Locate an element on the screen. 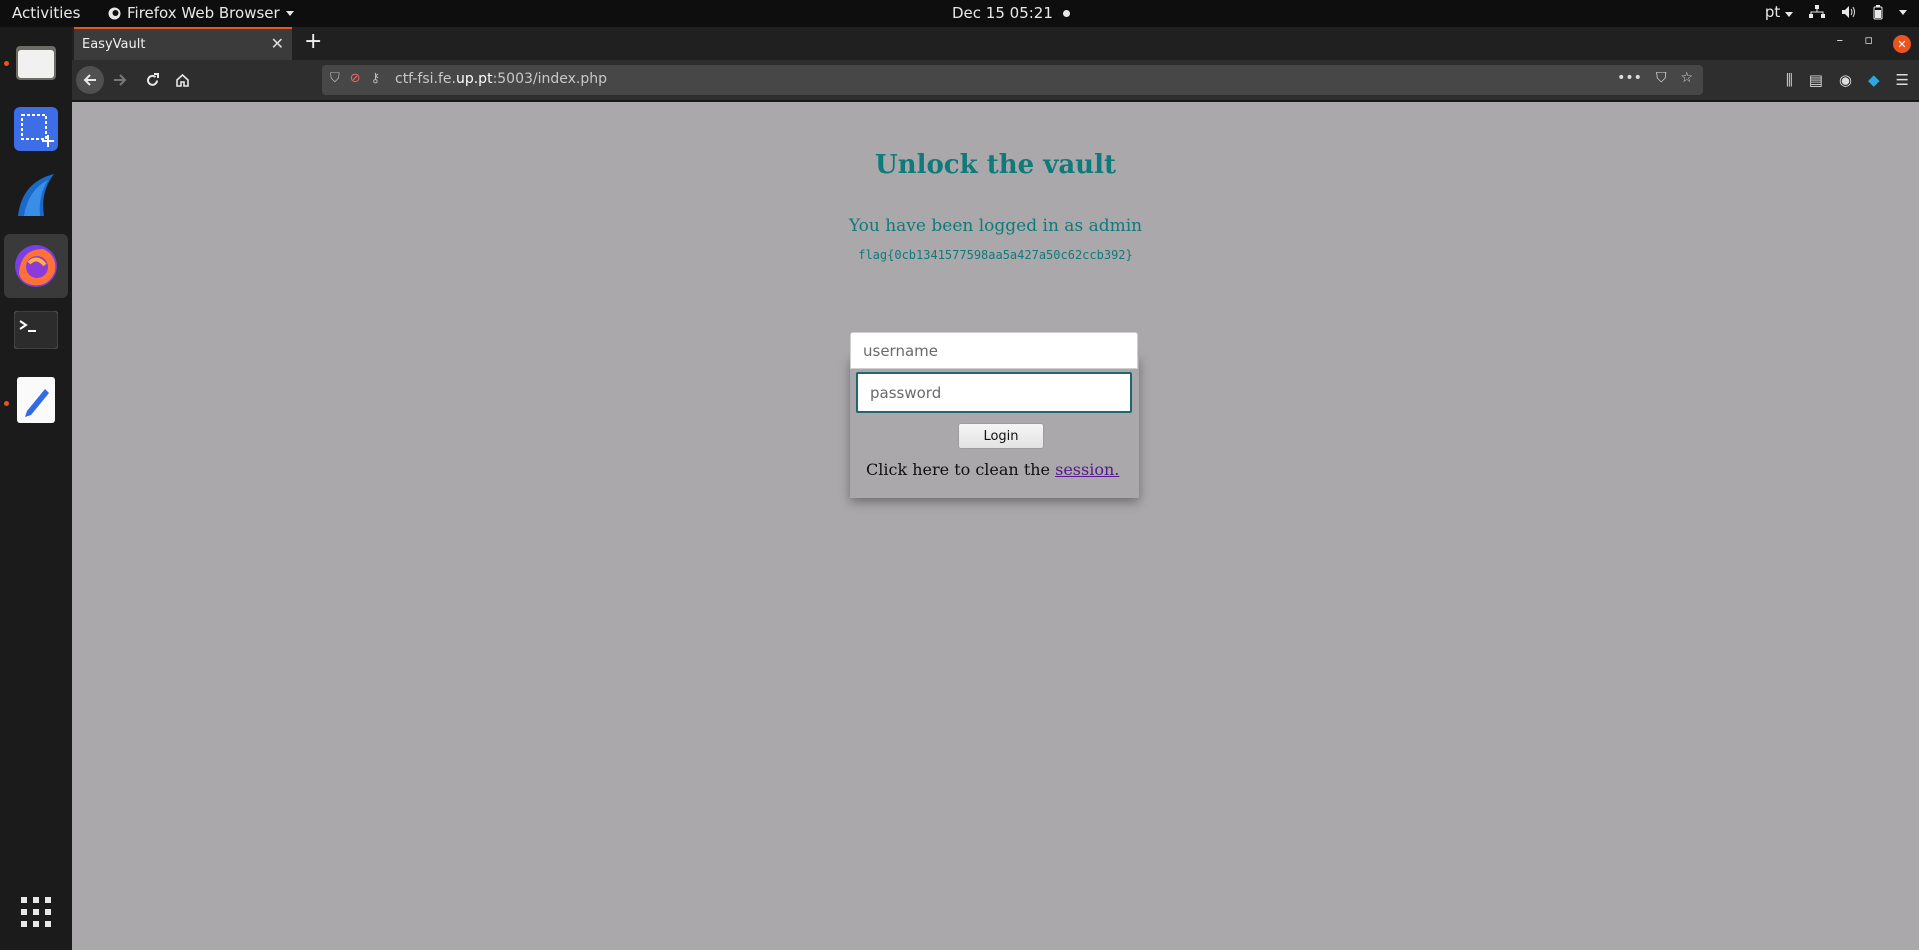  firefox-icon is located at coordinates (36, 266).